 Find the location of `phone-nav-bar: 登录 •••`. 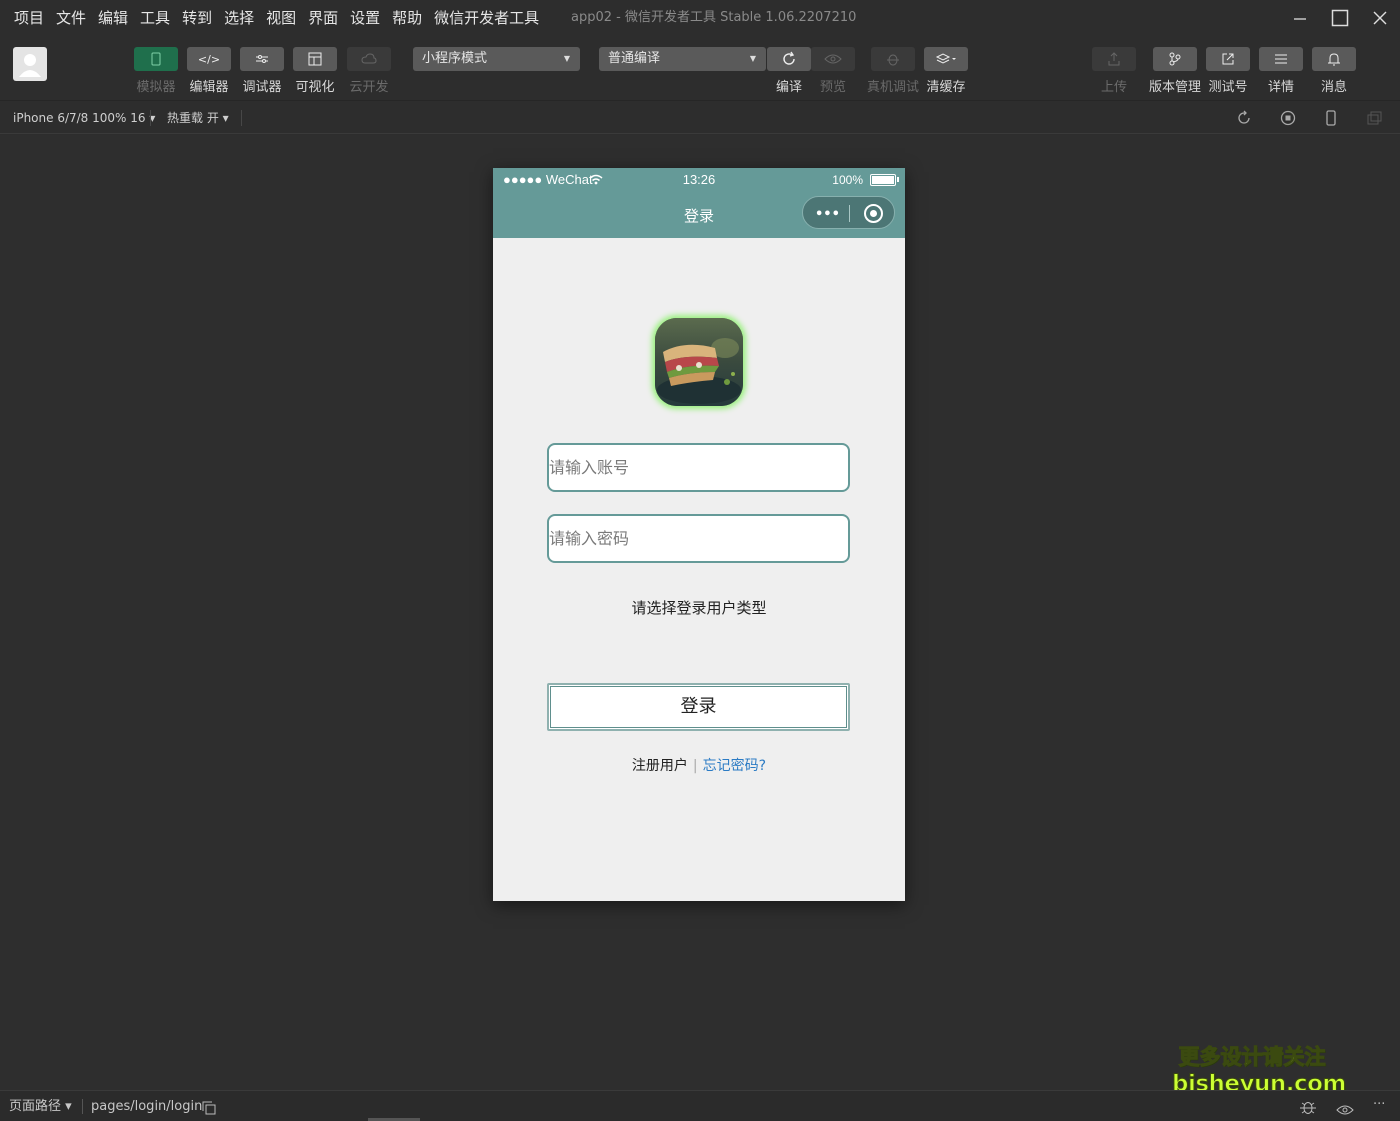

phone-nav-bar: 登录 ••• is located at coordinates (699, 215).